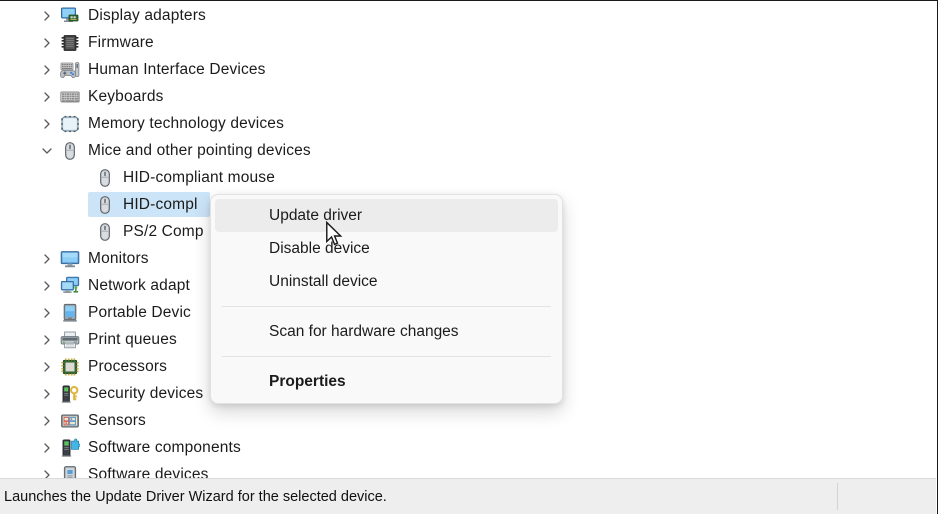 Image resolution: width=938 pixels, height=514 pixels. I want to click on tree-item-label: Processors, so click(128, 366).